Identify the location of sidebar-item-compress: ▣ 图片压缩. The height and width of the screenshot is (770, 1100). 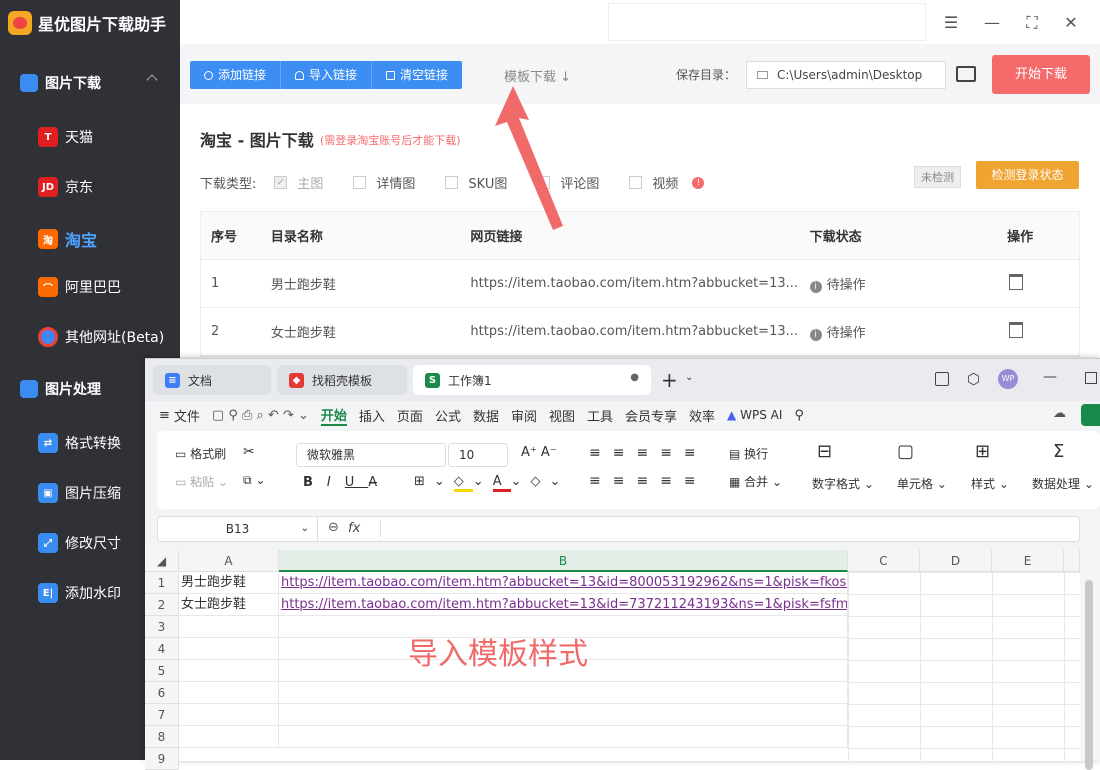
(79, 493).